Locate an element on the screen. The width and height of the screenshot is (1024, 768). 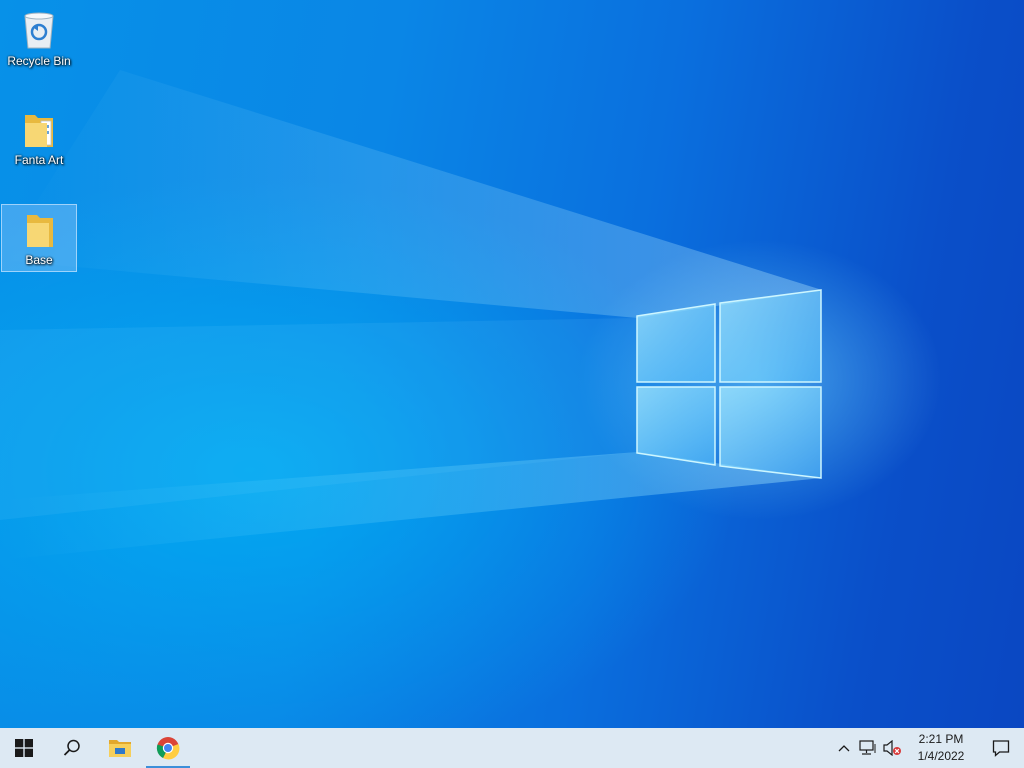
desktop-icon-label: Fanta Art is located at coordinates (39, 160).